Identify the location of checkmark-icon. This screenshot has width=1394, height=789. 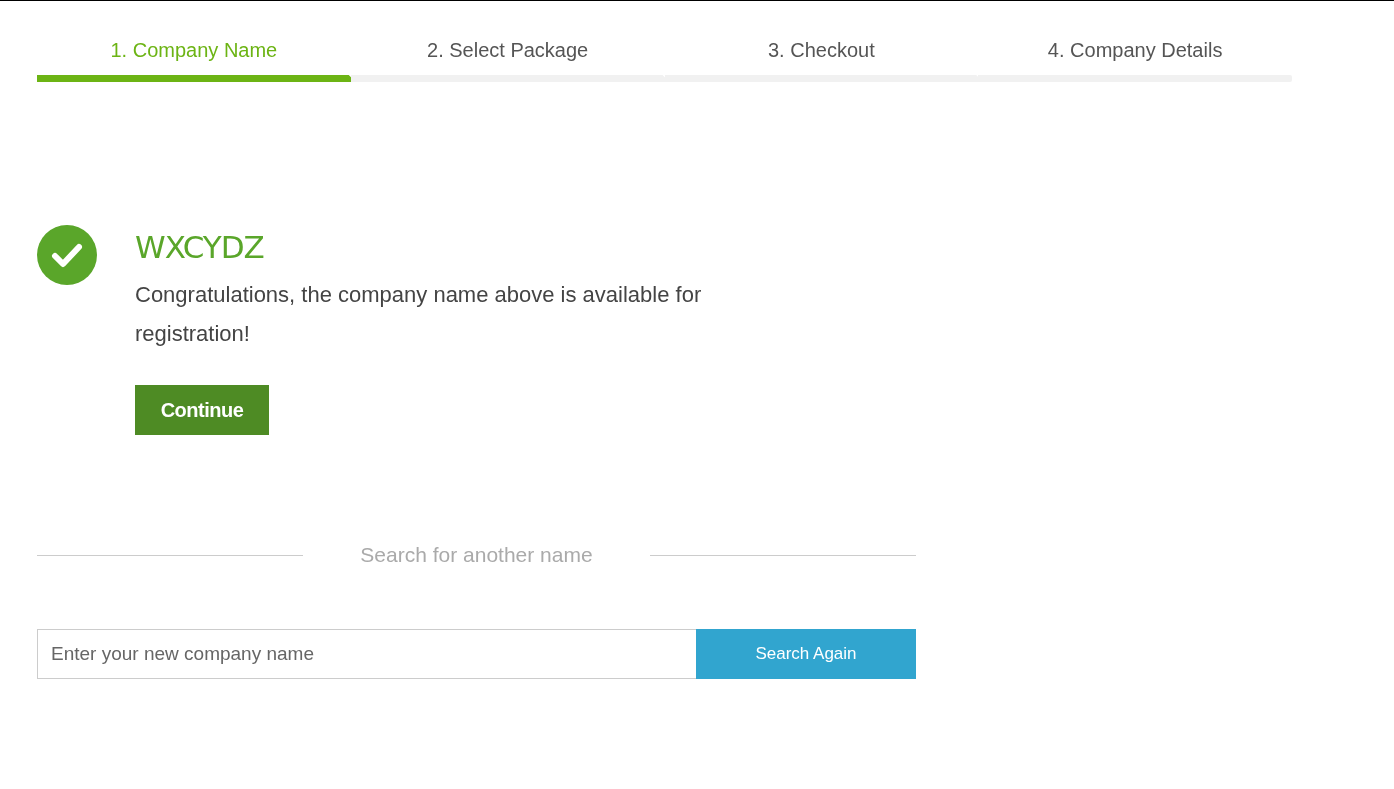
(67, 255).